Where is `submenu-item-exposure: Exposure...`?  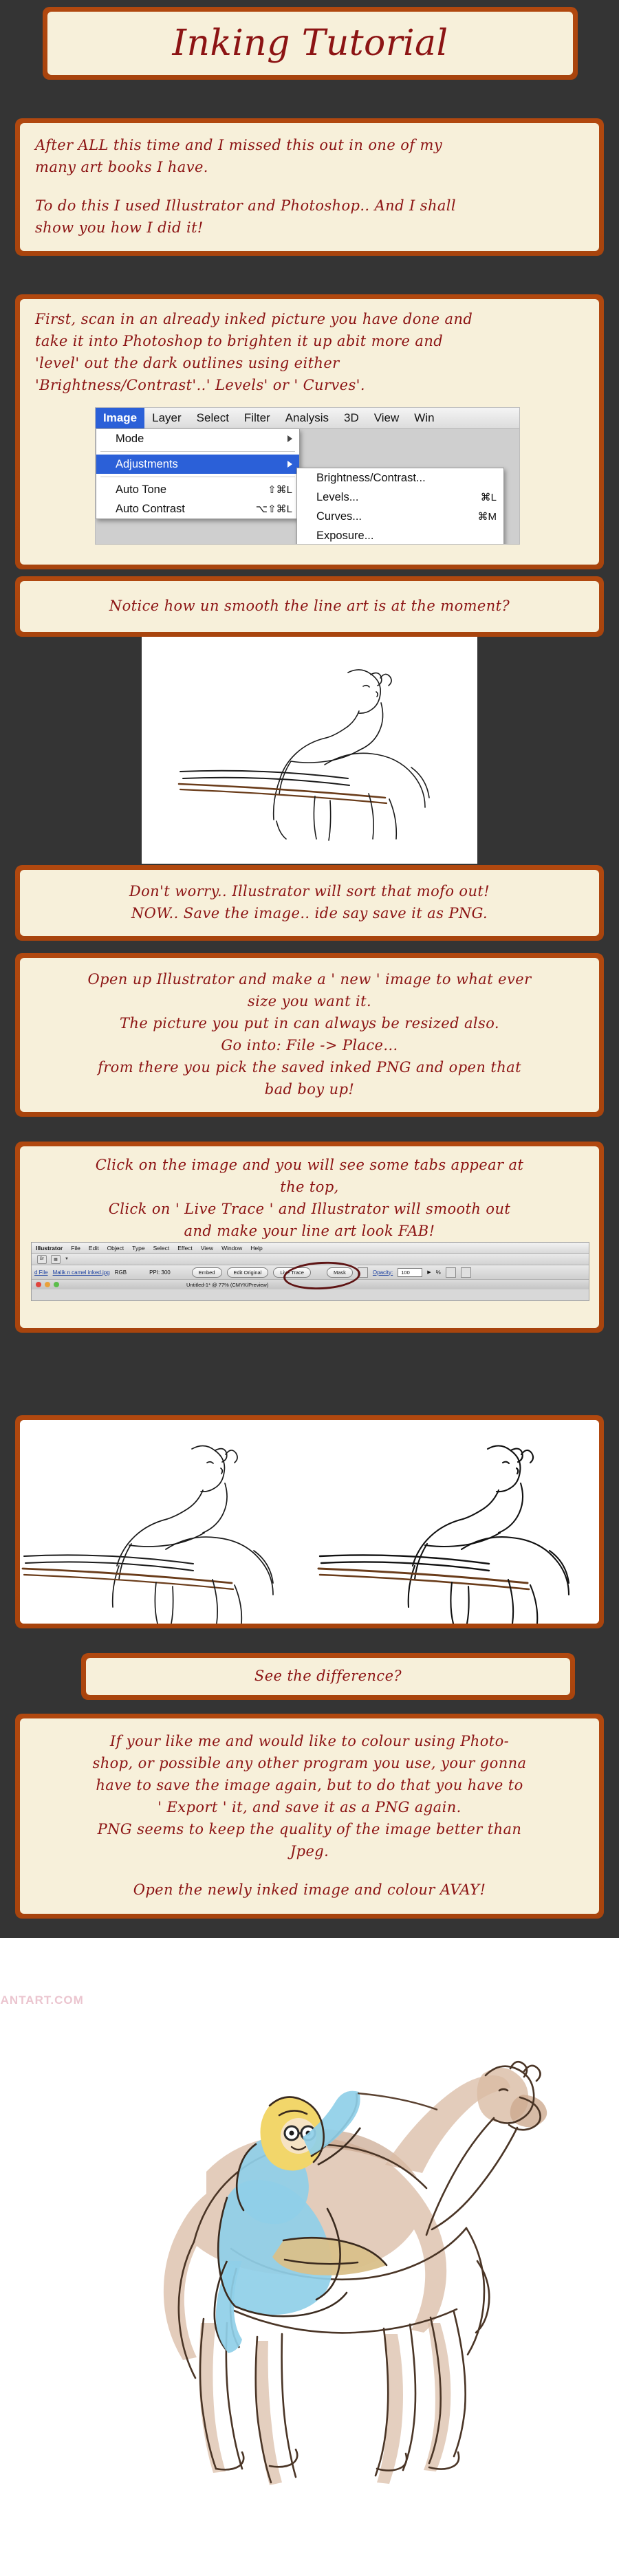
submenu-item-exposure: Exposure... is located at coordinates (400, 535).